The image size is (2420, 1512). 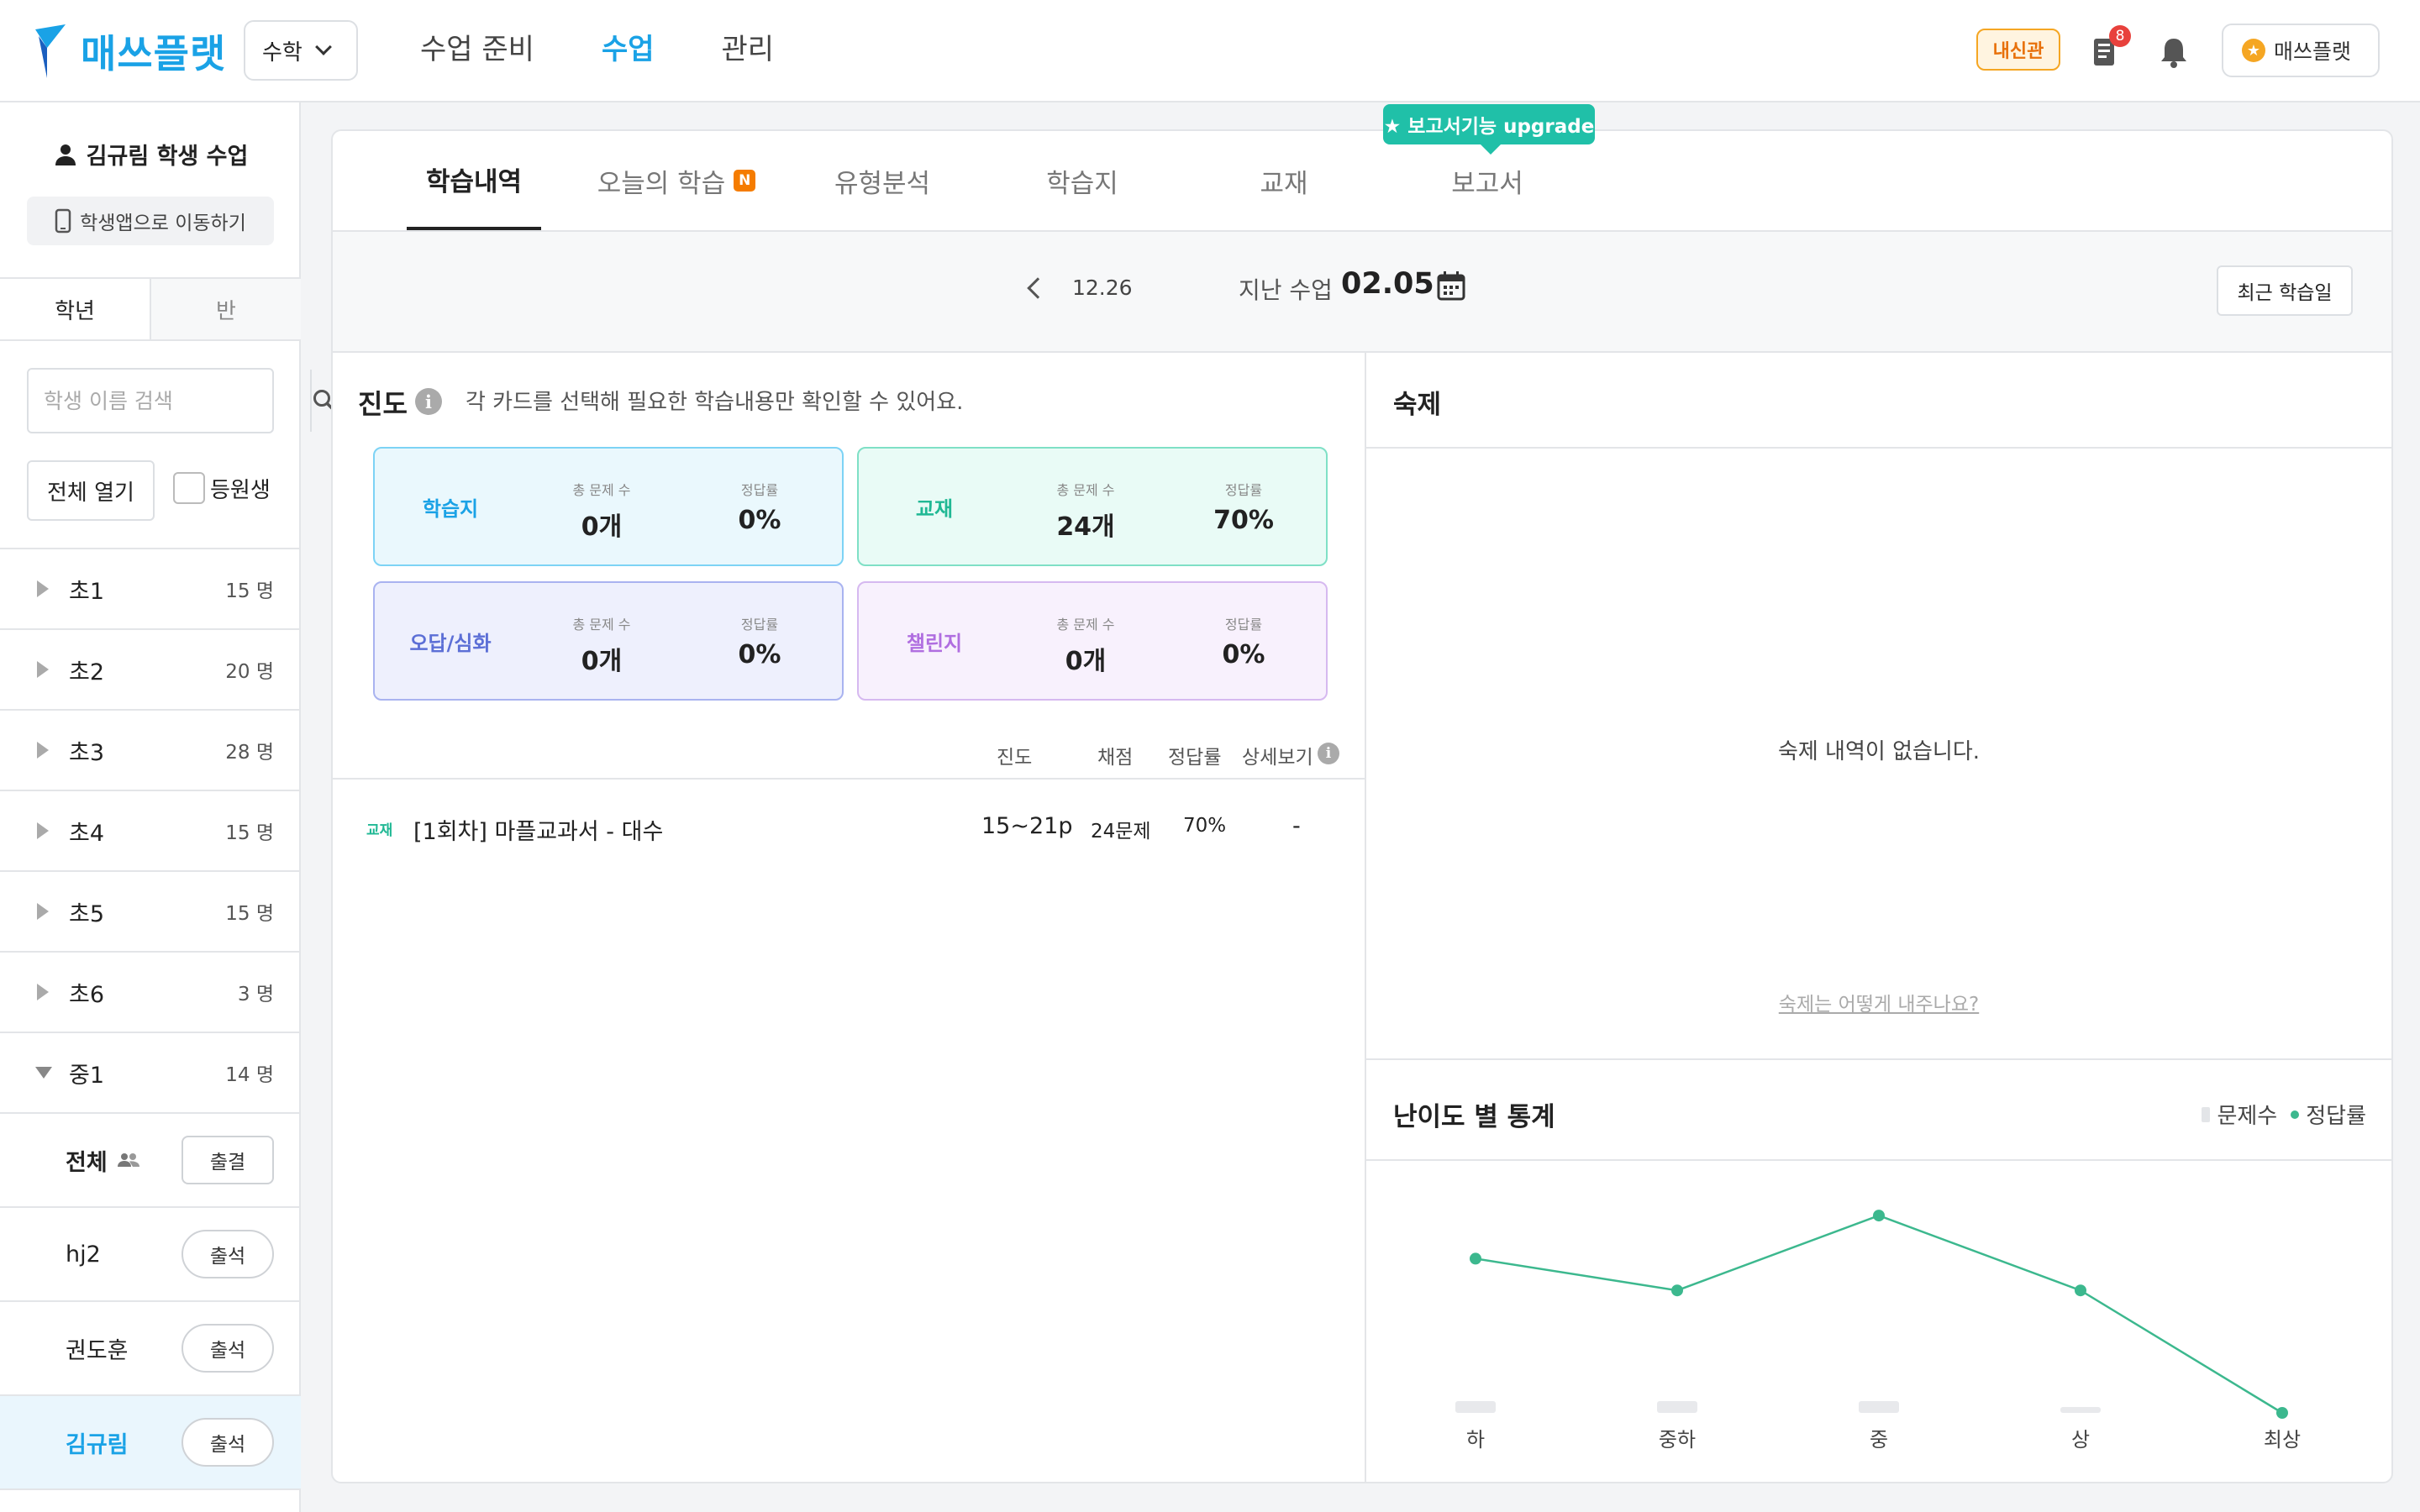 I want to click on chart-point-최상, so click(x=2282, y=1413).